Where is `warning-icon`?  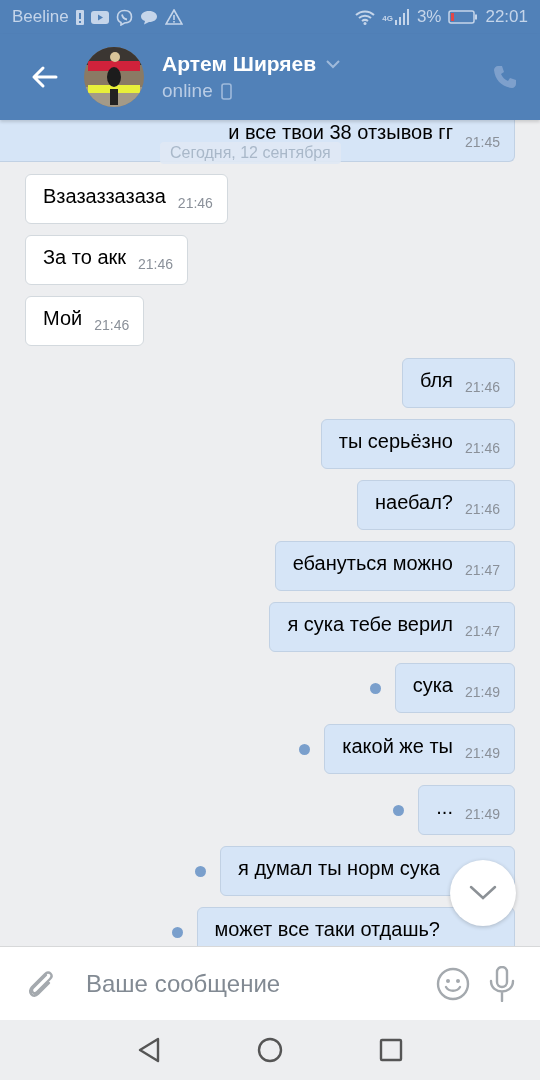 warning-icon is located at coordinates (173, 17).